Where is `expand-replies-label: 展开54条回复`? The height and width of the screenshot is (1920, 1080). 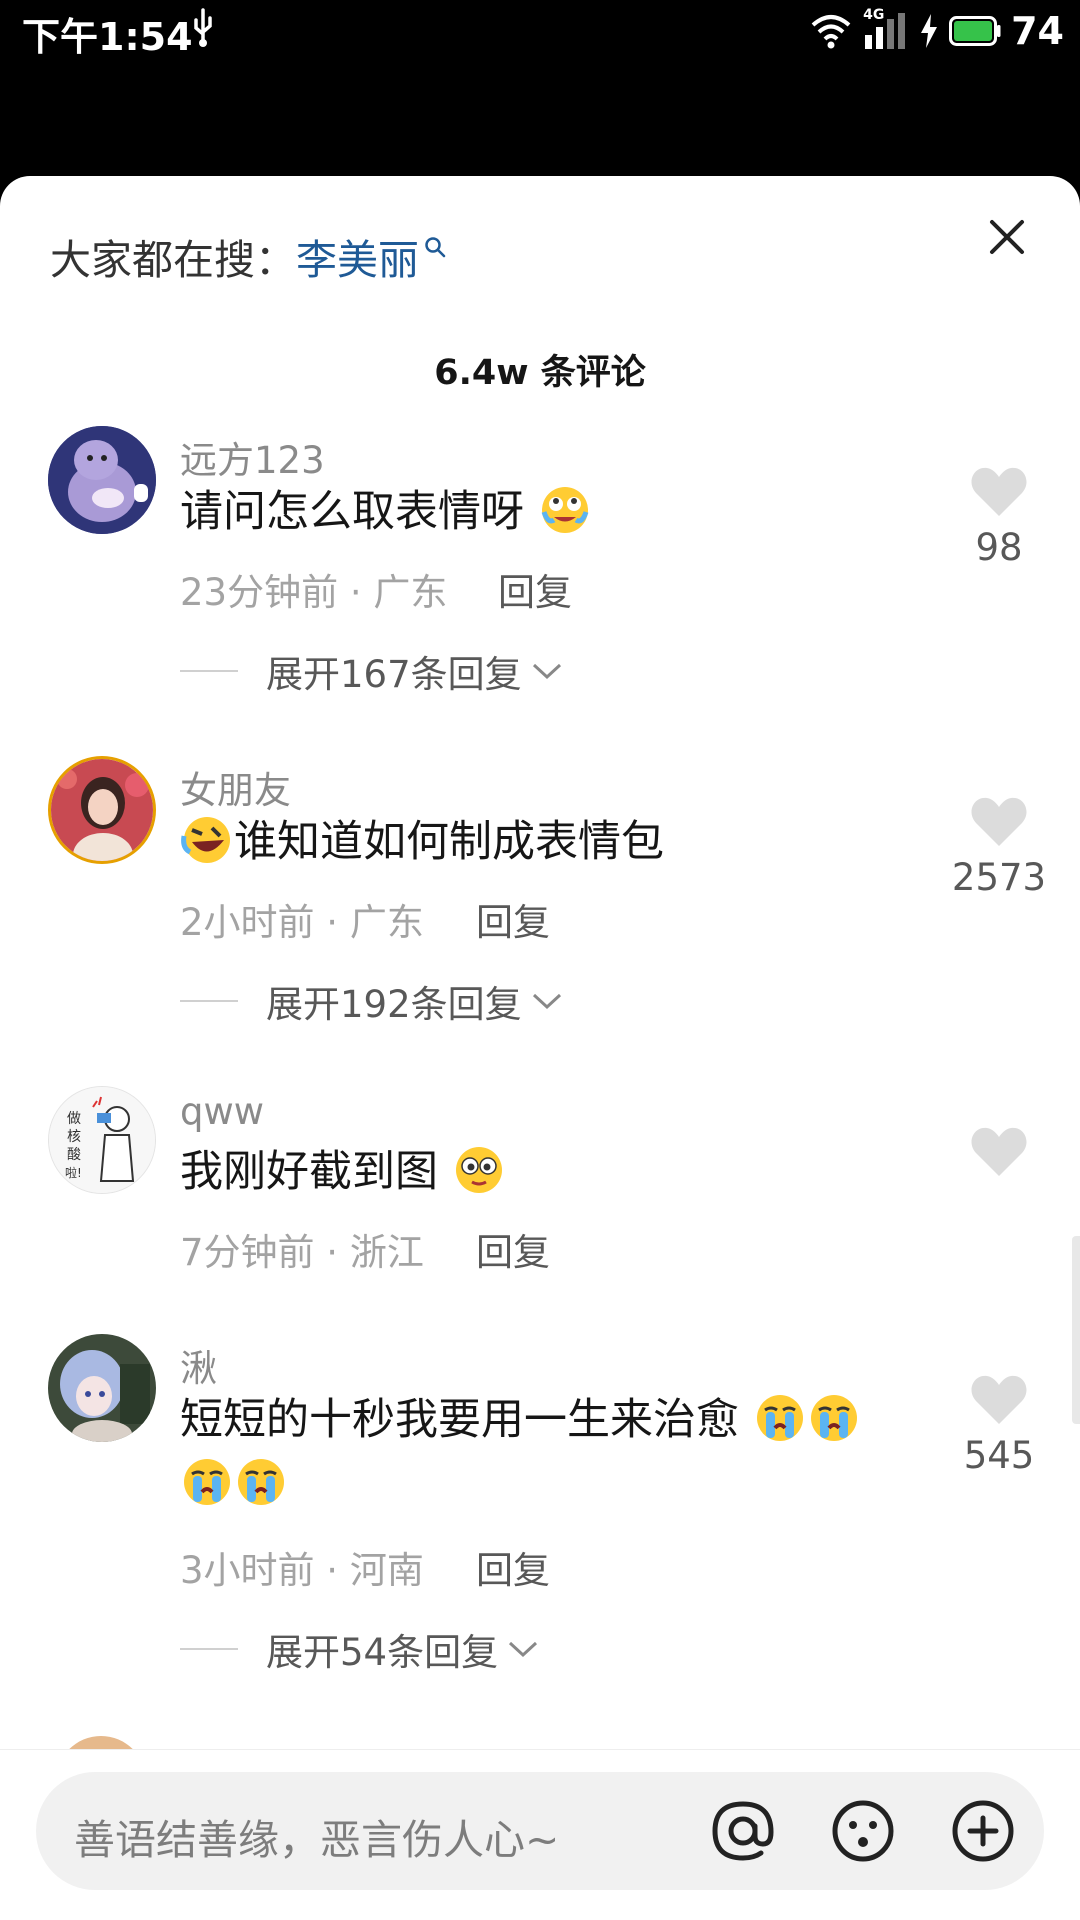
expand-replies-label: 展开54条回复 is located at coordinates (382, 1652).